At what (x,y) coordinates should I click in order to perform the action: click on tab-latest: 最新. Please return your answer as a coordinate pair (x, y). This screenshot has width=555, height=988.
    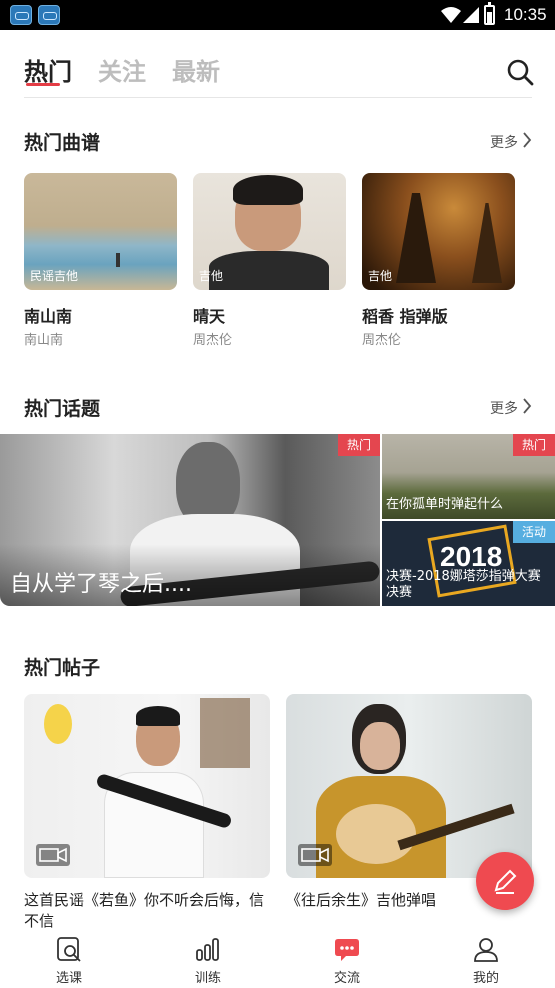
    Looking at the image, I should click on (196, 69).